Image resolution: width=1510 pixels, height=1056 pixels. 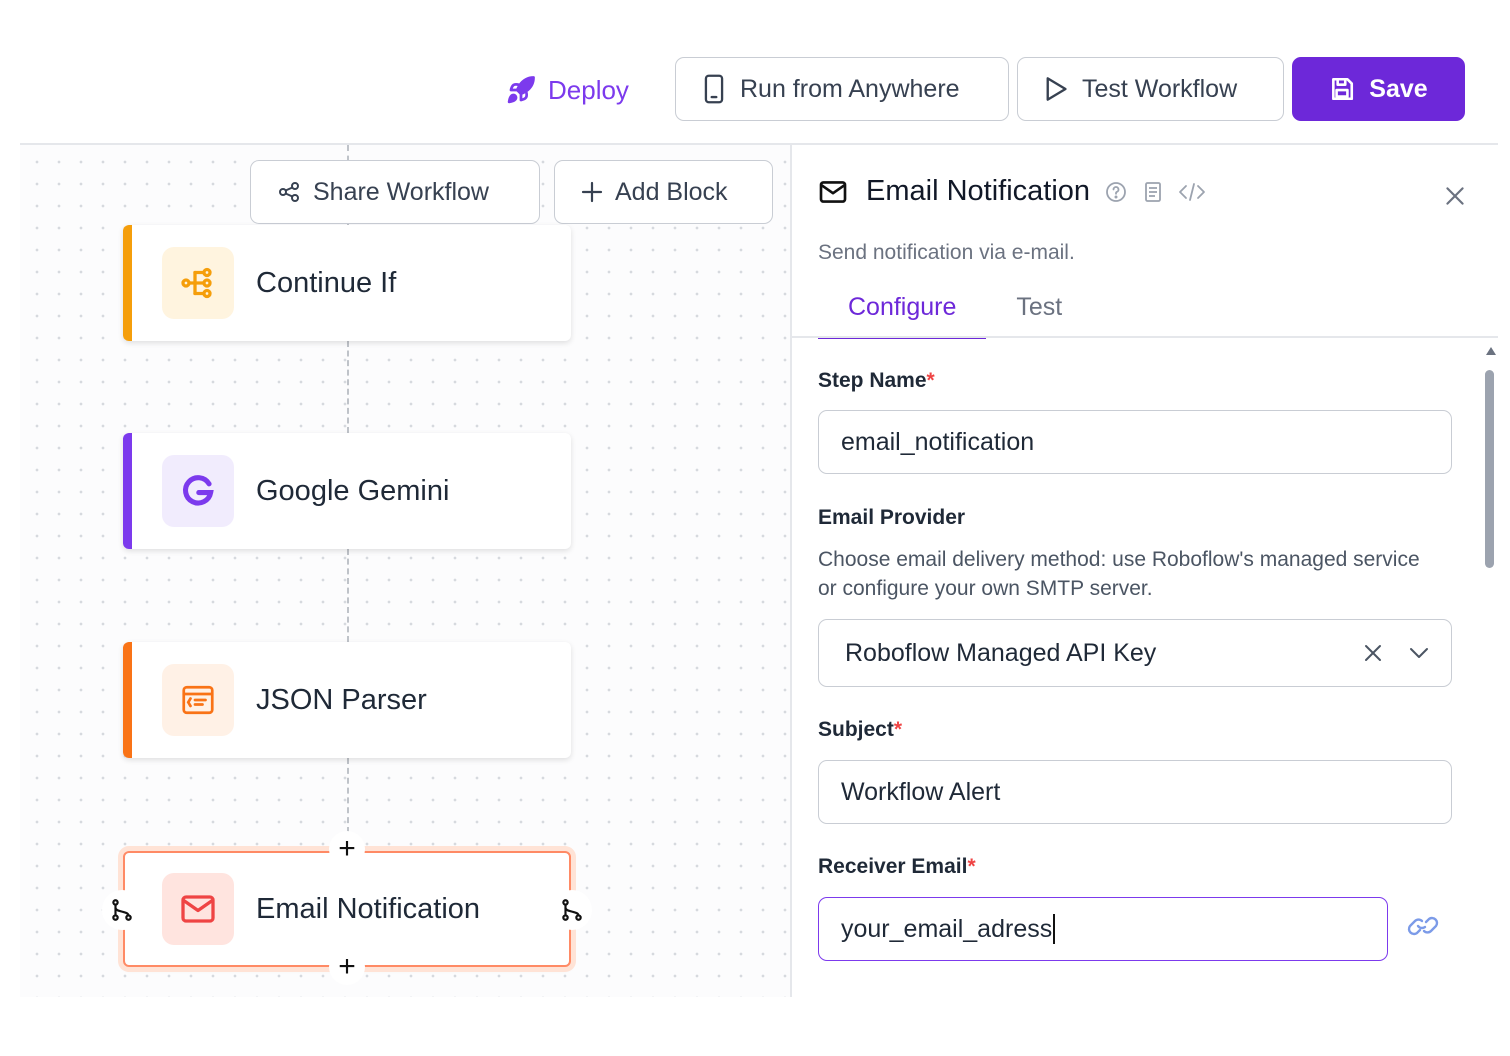 What do you see at coordinates (1491, 351) in the screenshot?
I see `scroll-up-arrow` at bounding box center [1491, 351].